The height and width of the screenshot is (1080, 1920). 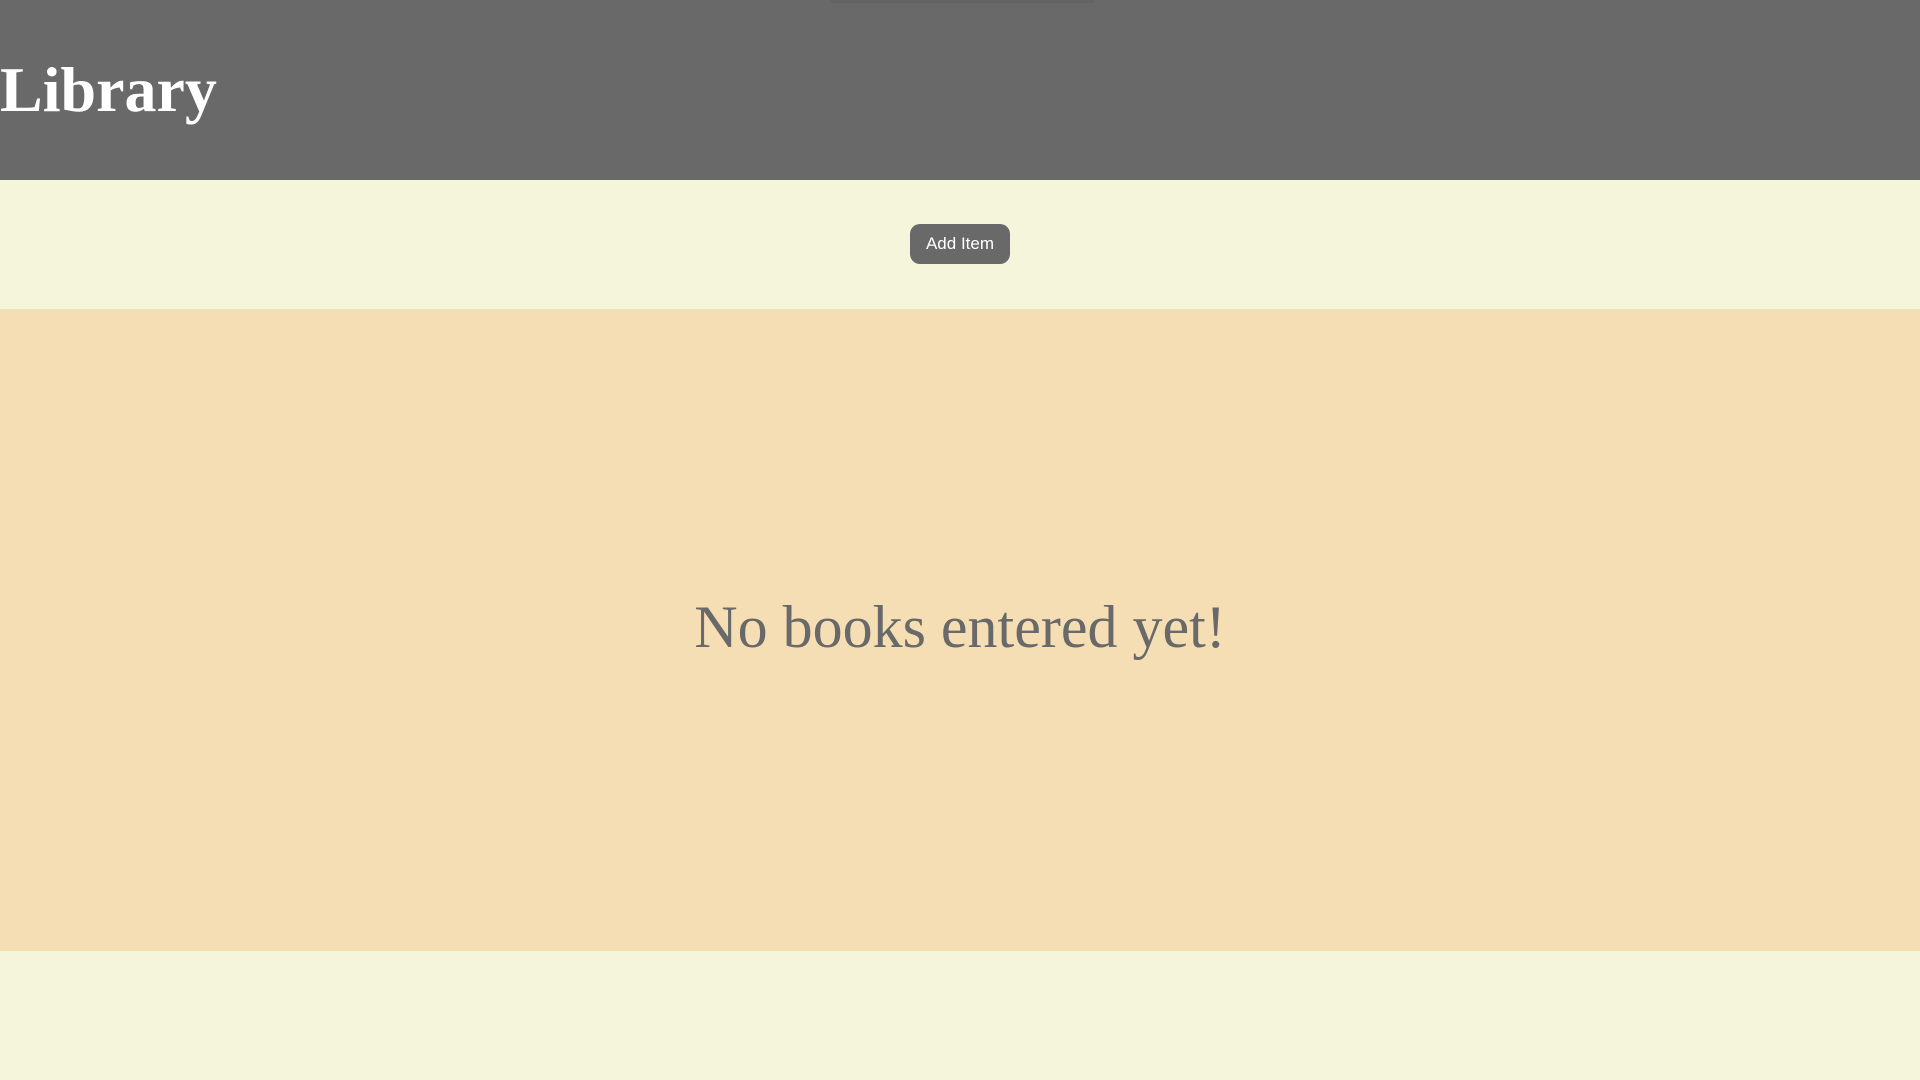 I want to click on page-title: Library, so click(x=108, y=89).